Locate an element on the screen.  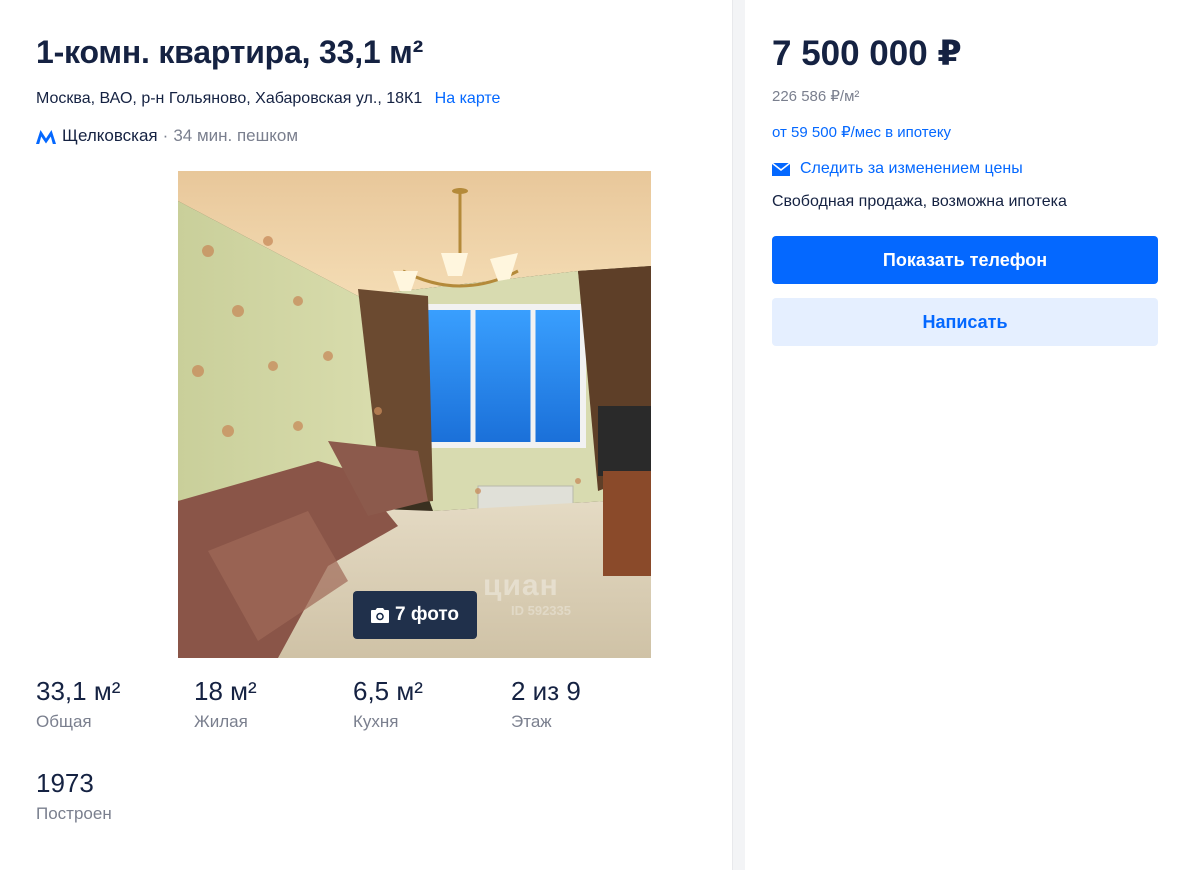
envelope-icon is located at coordinates (781, 168).